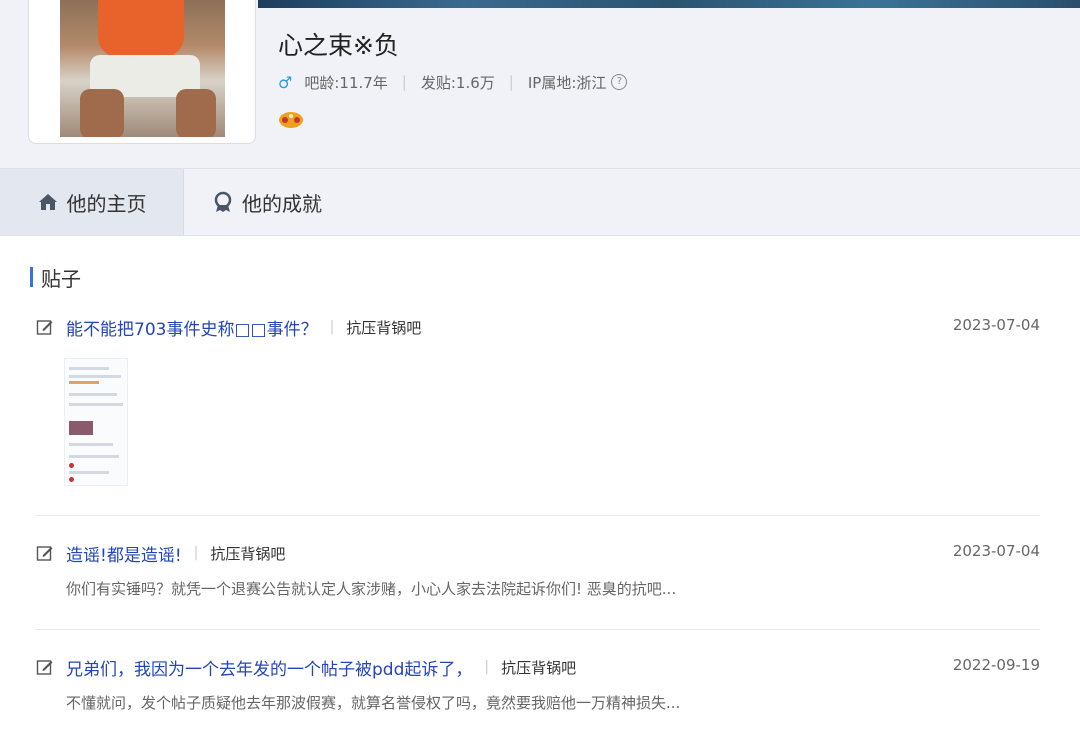 Image resolution: width=1080 pixels, height=742 pixels. Describe the element at coordinates (96, 422) in the screenshot. I see `post-thumbnail` at that location.